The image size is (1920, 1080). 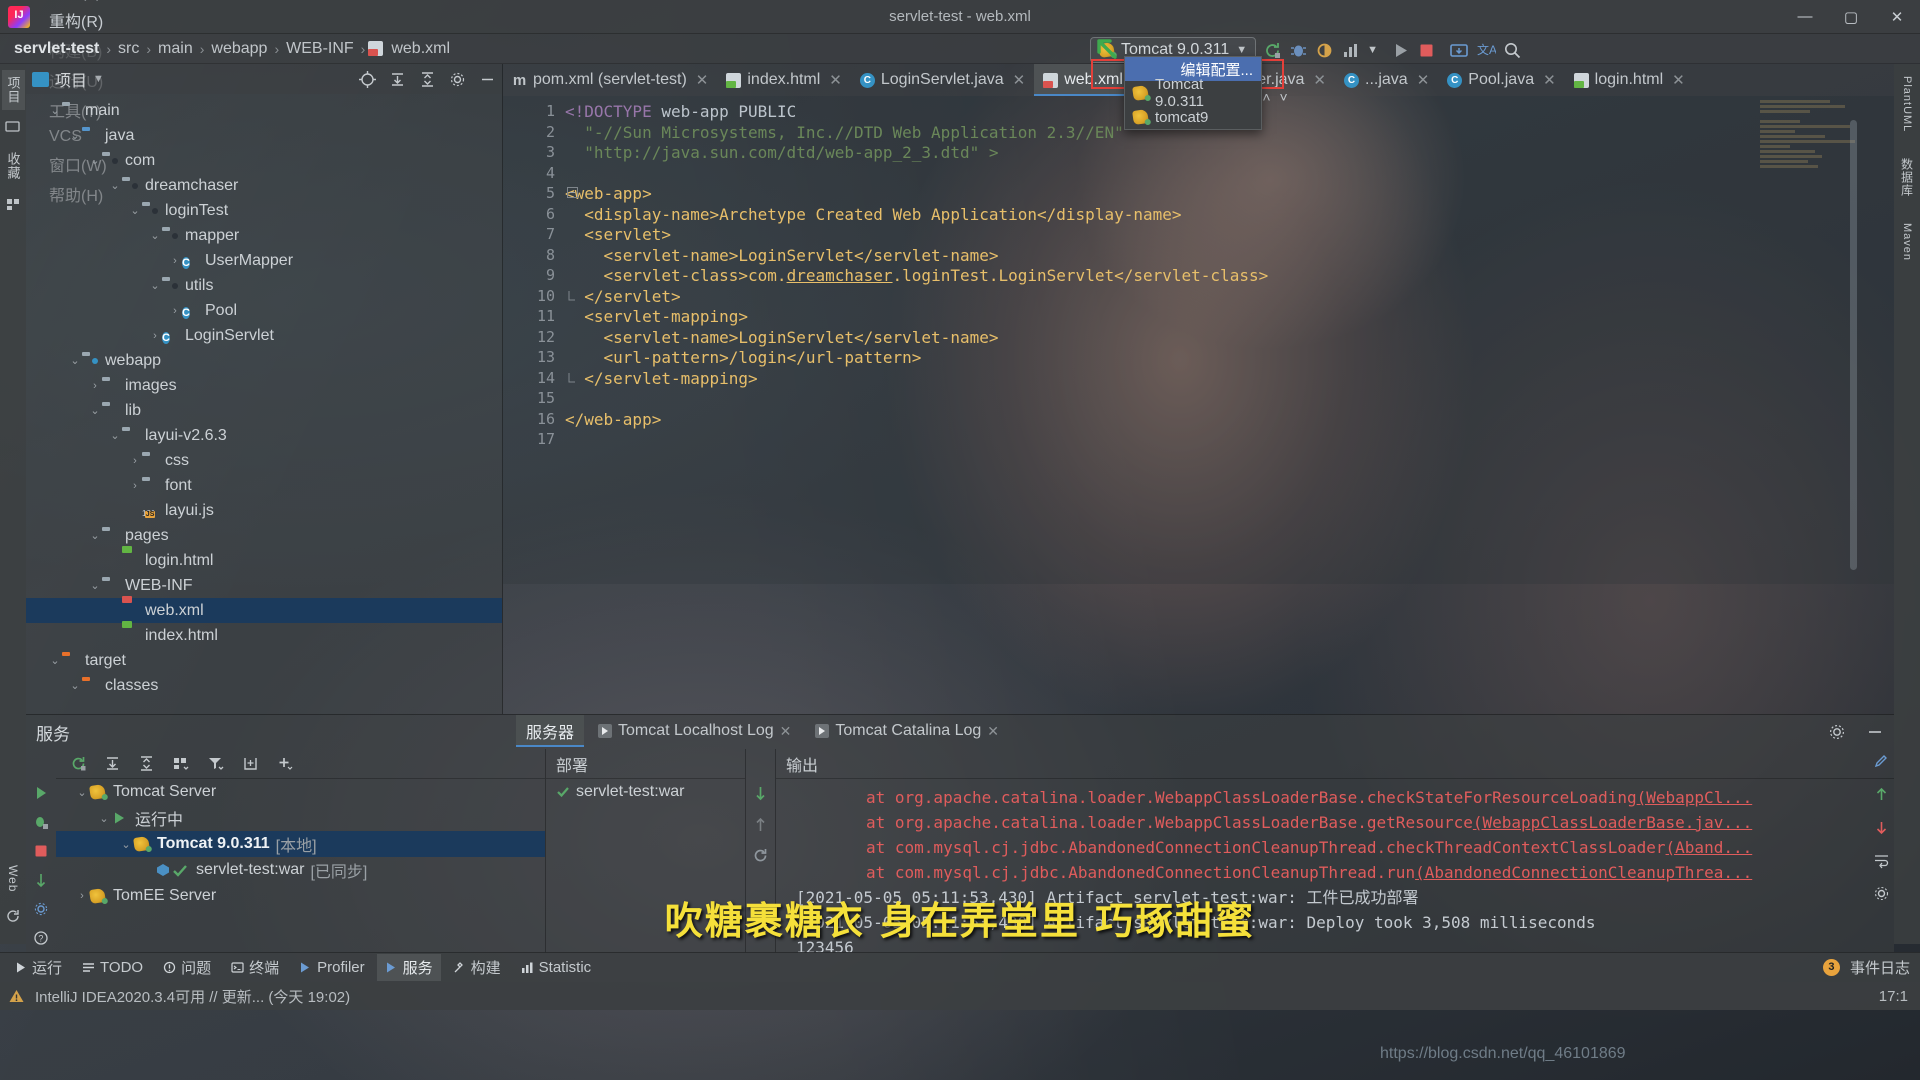 What do you see at coordinates (216, 763) in the screenshot?
I see `filter-icon` at bounding box center [216, 763].